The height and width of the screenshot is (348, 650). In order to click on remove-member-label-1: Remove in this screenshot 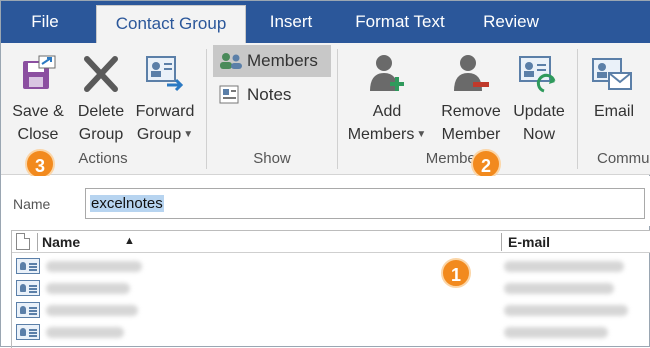, I will do `click(471, 111)`.